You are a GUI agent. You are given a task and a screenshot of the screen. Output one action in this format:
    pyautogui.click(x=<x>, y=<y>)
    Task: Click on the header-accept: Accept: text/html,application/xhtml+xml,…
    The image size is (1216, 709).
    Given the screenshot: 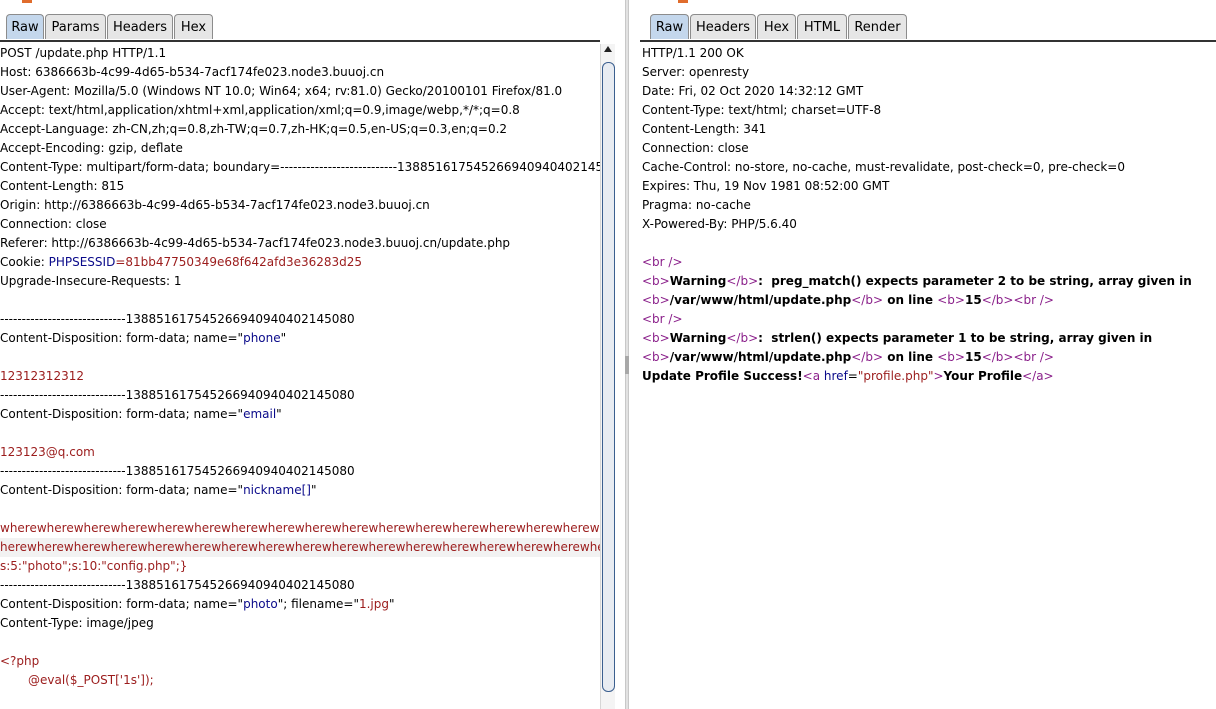 What is the action you would take?
    pyautogui.click(x=260, y=110)
    